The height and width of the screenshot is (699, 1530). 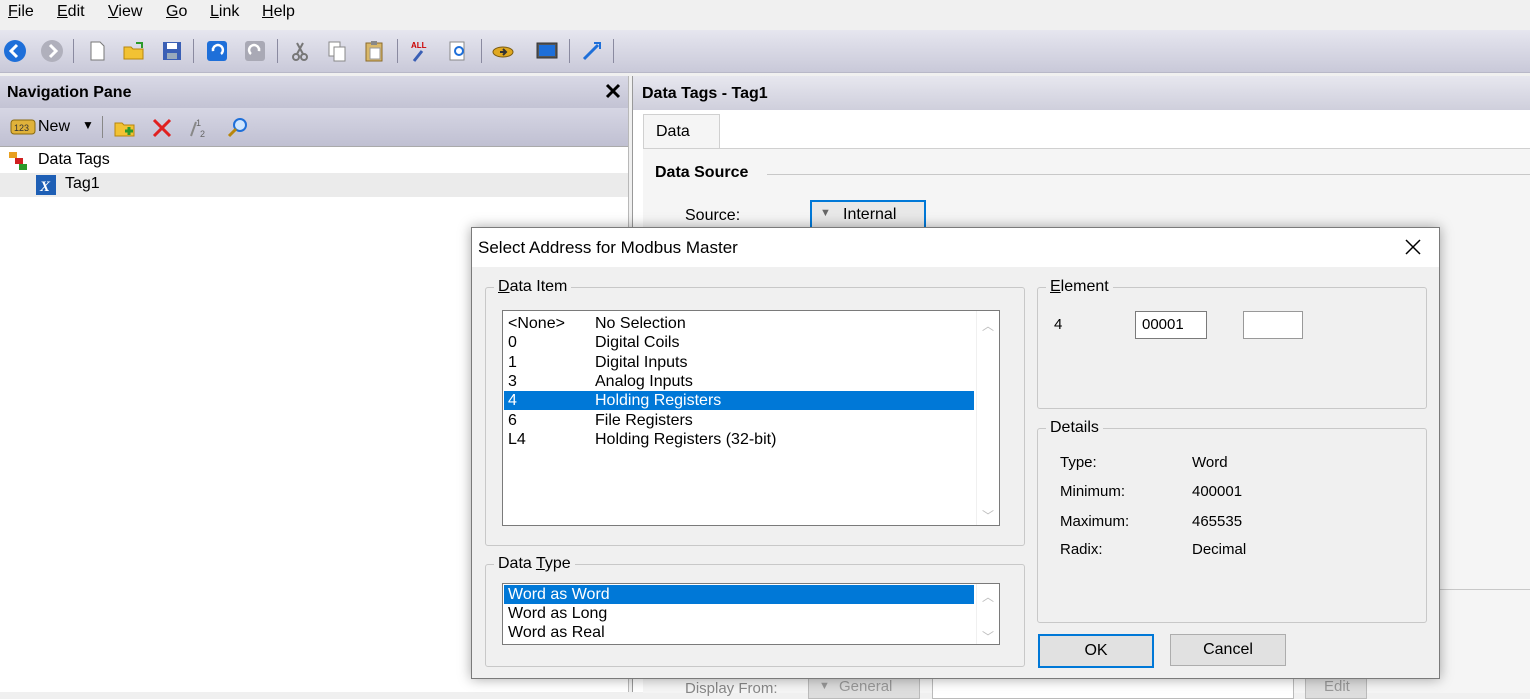 I want to click on svg-text: X, so click(x=45, y=187).